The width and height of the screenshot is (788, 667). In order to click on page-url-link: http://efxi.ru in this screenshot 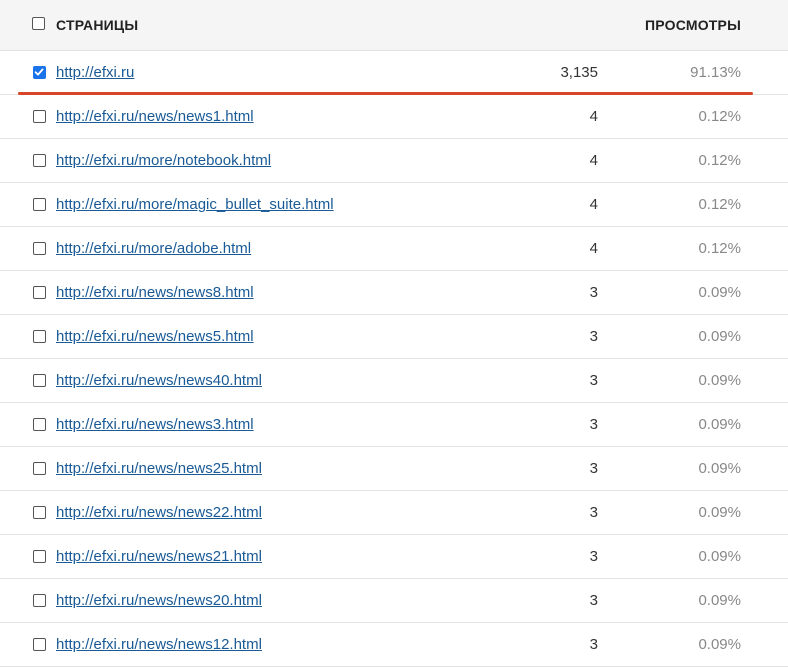, I will do `click(95, 72)`.